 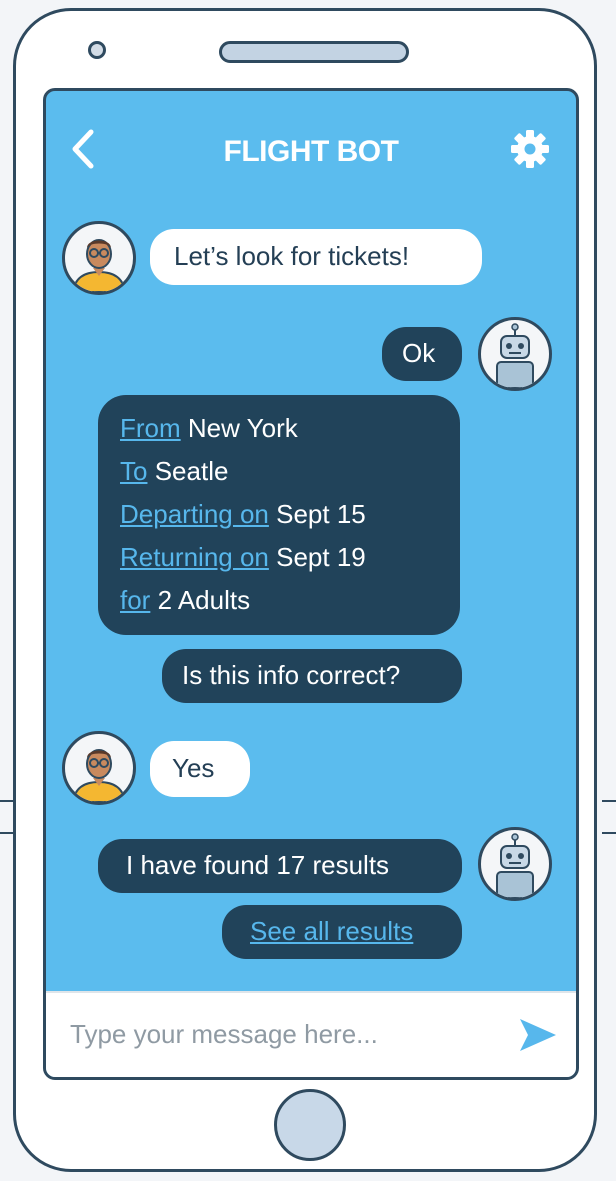 I want to click on passengers-link: for, so click(x=135, y=600).